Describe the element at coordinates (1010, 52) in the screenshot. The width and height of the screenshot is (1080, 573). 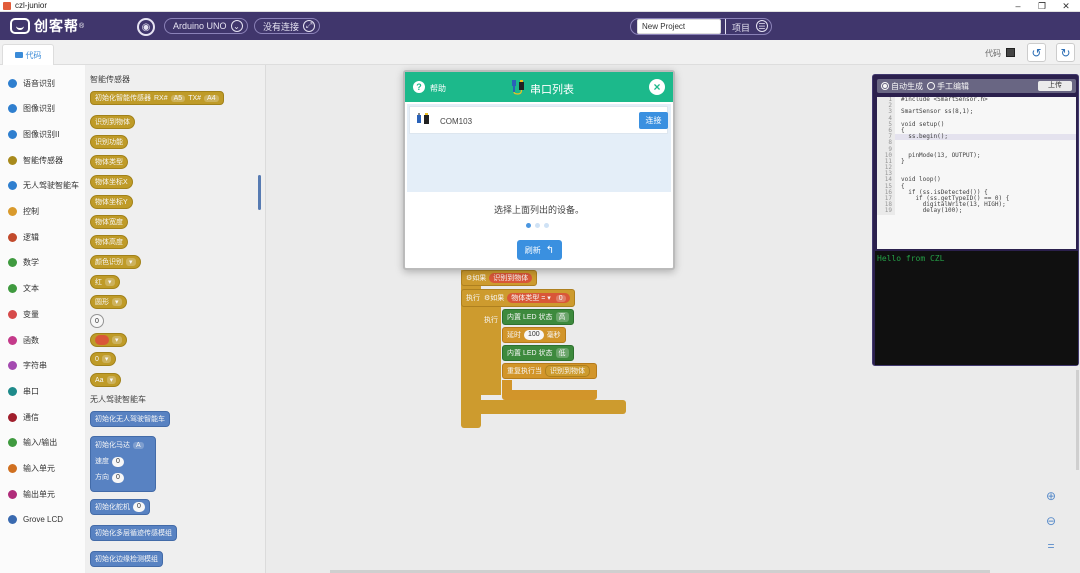
I see `code-toggle-checkbox` at that location.